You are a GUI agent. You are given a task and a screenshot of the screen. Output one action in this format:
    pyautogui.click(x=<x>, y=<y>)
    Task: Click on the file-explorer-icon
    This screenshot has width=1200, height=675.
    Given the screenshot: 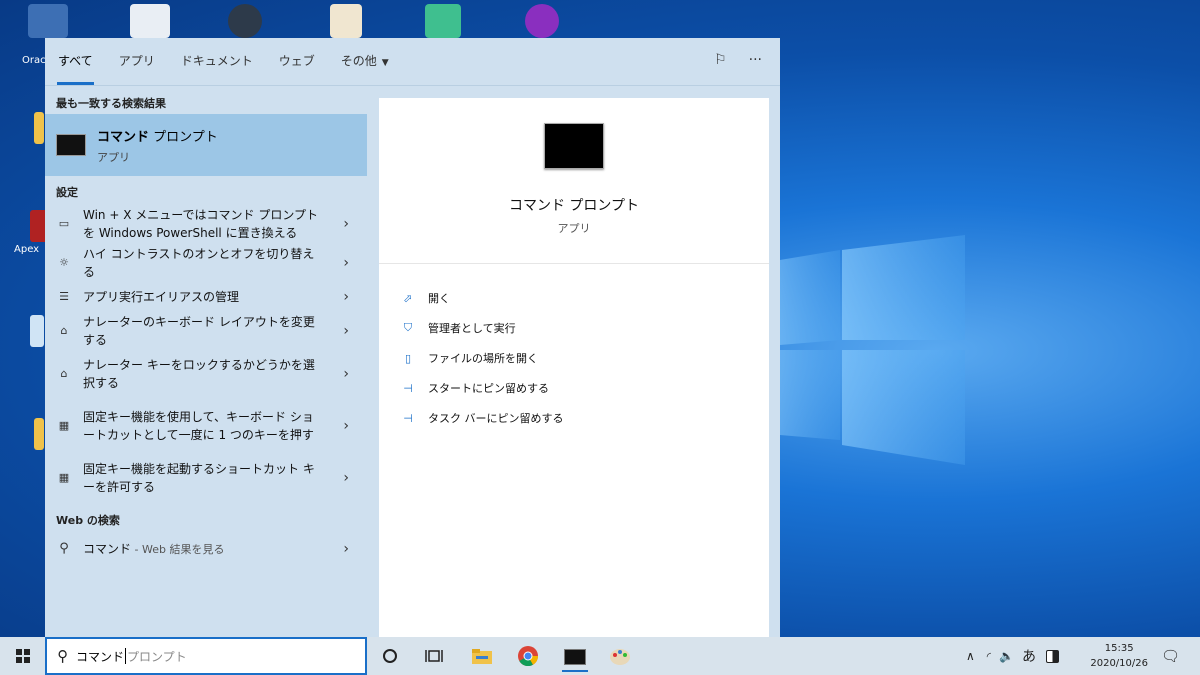 What is the action you would take?
    pyautogui.click(x=482, y=656)
    